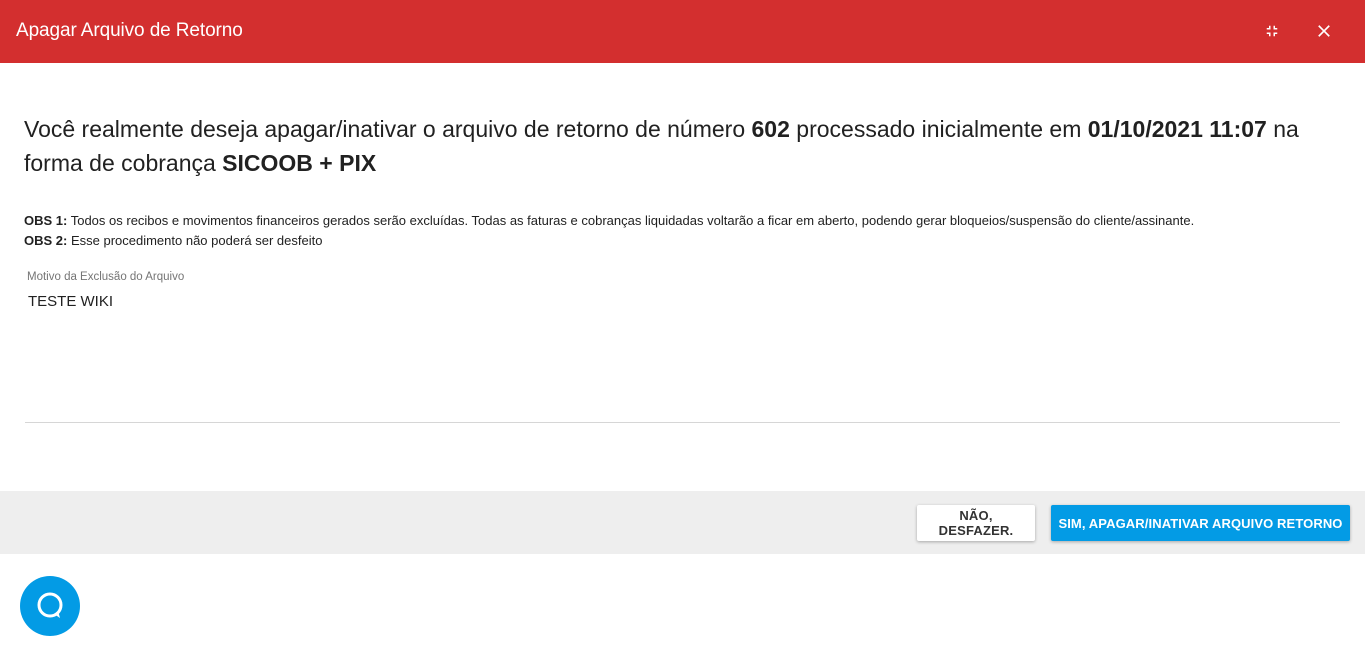 Image resolution: width=1365 pixels, height=655 pixels. Describe the element at coordinates (106, 277) in the screenshot. I see `reason-field-label: Motivo da Exclusão do Arquivo` at that location.